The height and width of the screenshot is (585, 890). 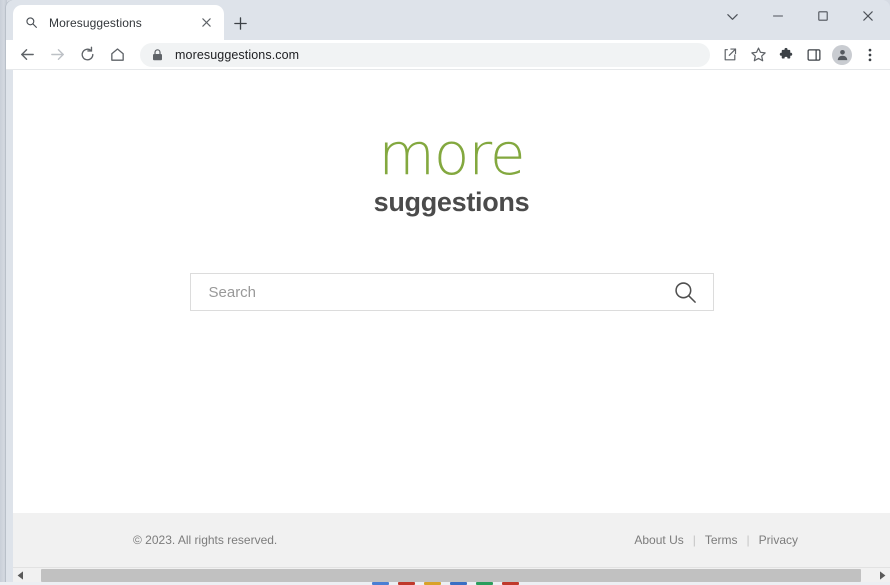 I want to click on puzzle-piece-icon, so click(x=786, y=55).